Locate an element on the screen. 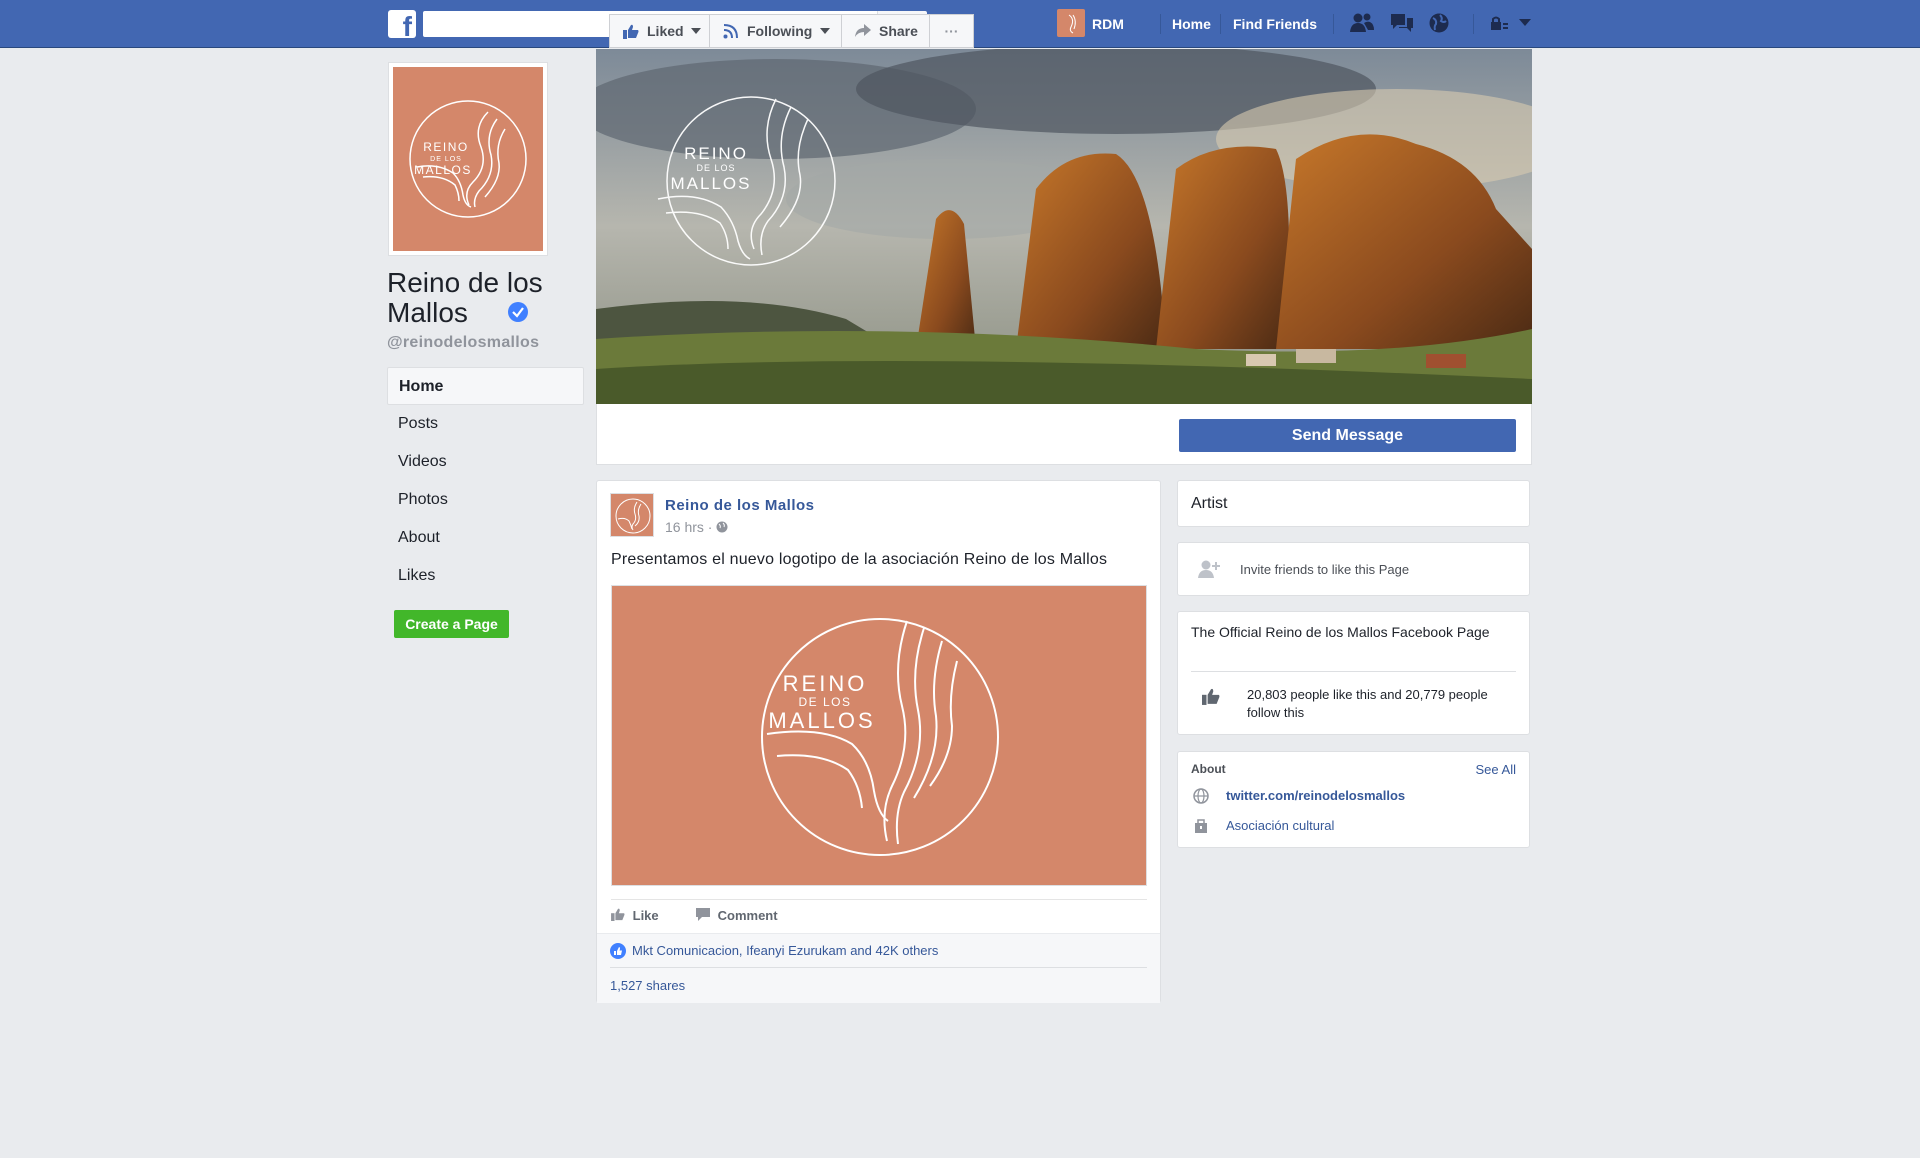 The height and width of the screenshot is (1158, 1920). following-label: Following is located at coordinates (780, 31).